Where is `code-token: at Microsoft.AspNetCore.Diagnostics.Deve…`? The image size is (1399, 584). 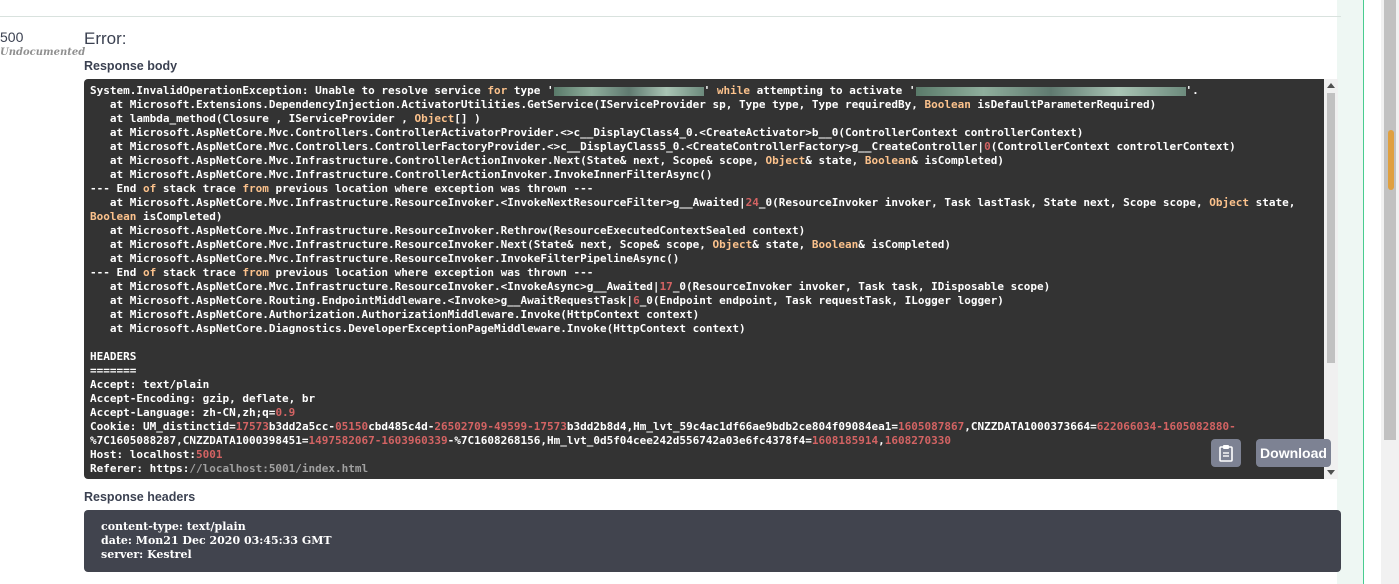
code-token: at Microsoft.AspNetCore.Diagnostics.Deve… is located at coordinates (418, 328).